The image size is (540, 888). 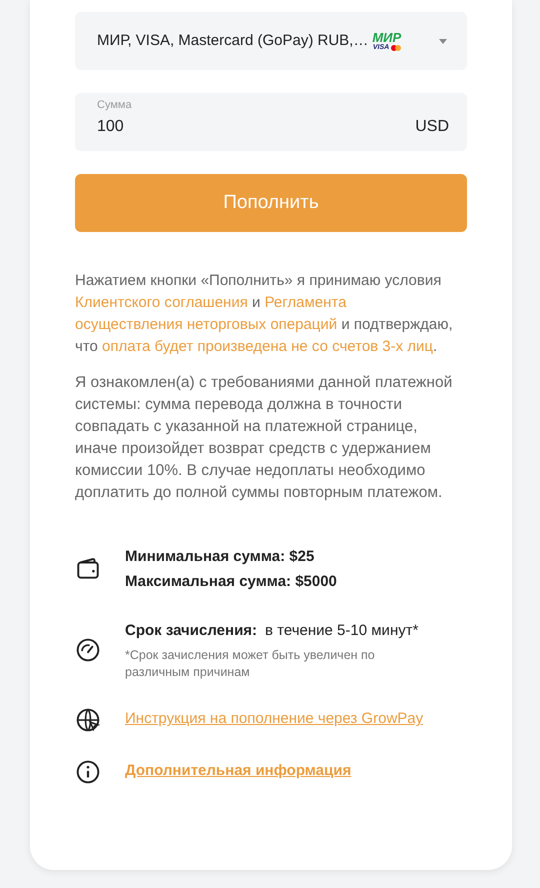 I want to click on instruction-link: Инструкция на пополнение через GrowPay, so click(x=274, y=719).